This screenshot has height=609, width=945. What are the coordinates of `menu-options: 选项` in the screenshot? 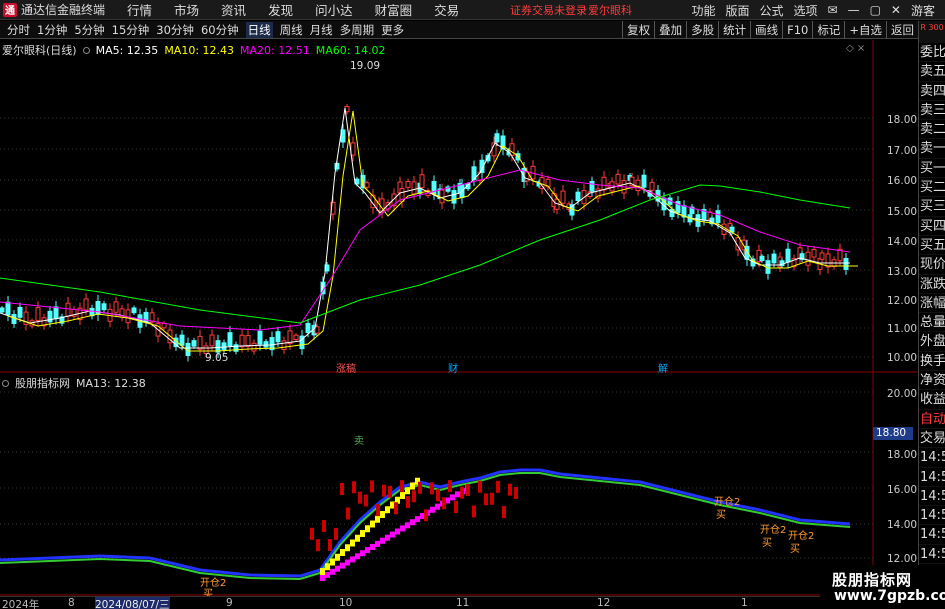 It's located at (806, 10).